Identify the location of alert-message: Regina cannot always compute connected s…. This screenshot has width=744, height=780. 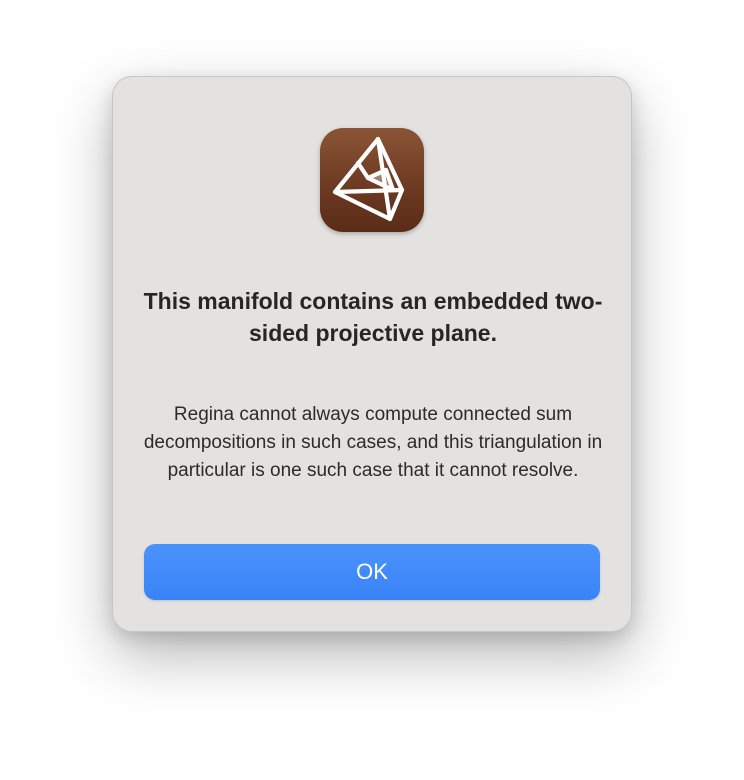
(373, 442).